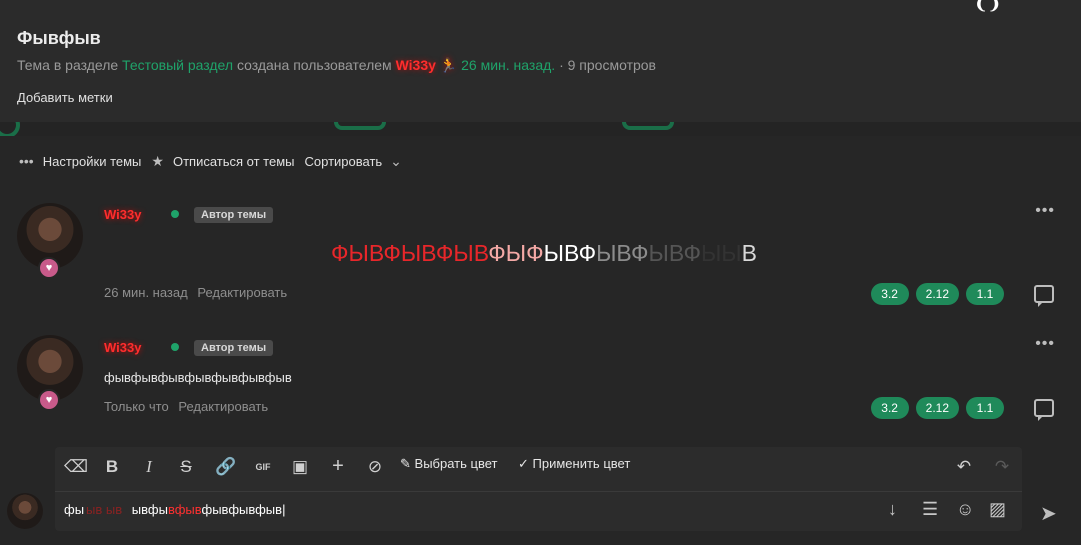 This screenshot has height=545, width=1081. What do you see at coordinates (965, 509) in the screenshot?
I see `smiley-icon: ☺` at bounding box center [965, 509].